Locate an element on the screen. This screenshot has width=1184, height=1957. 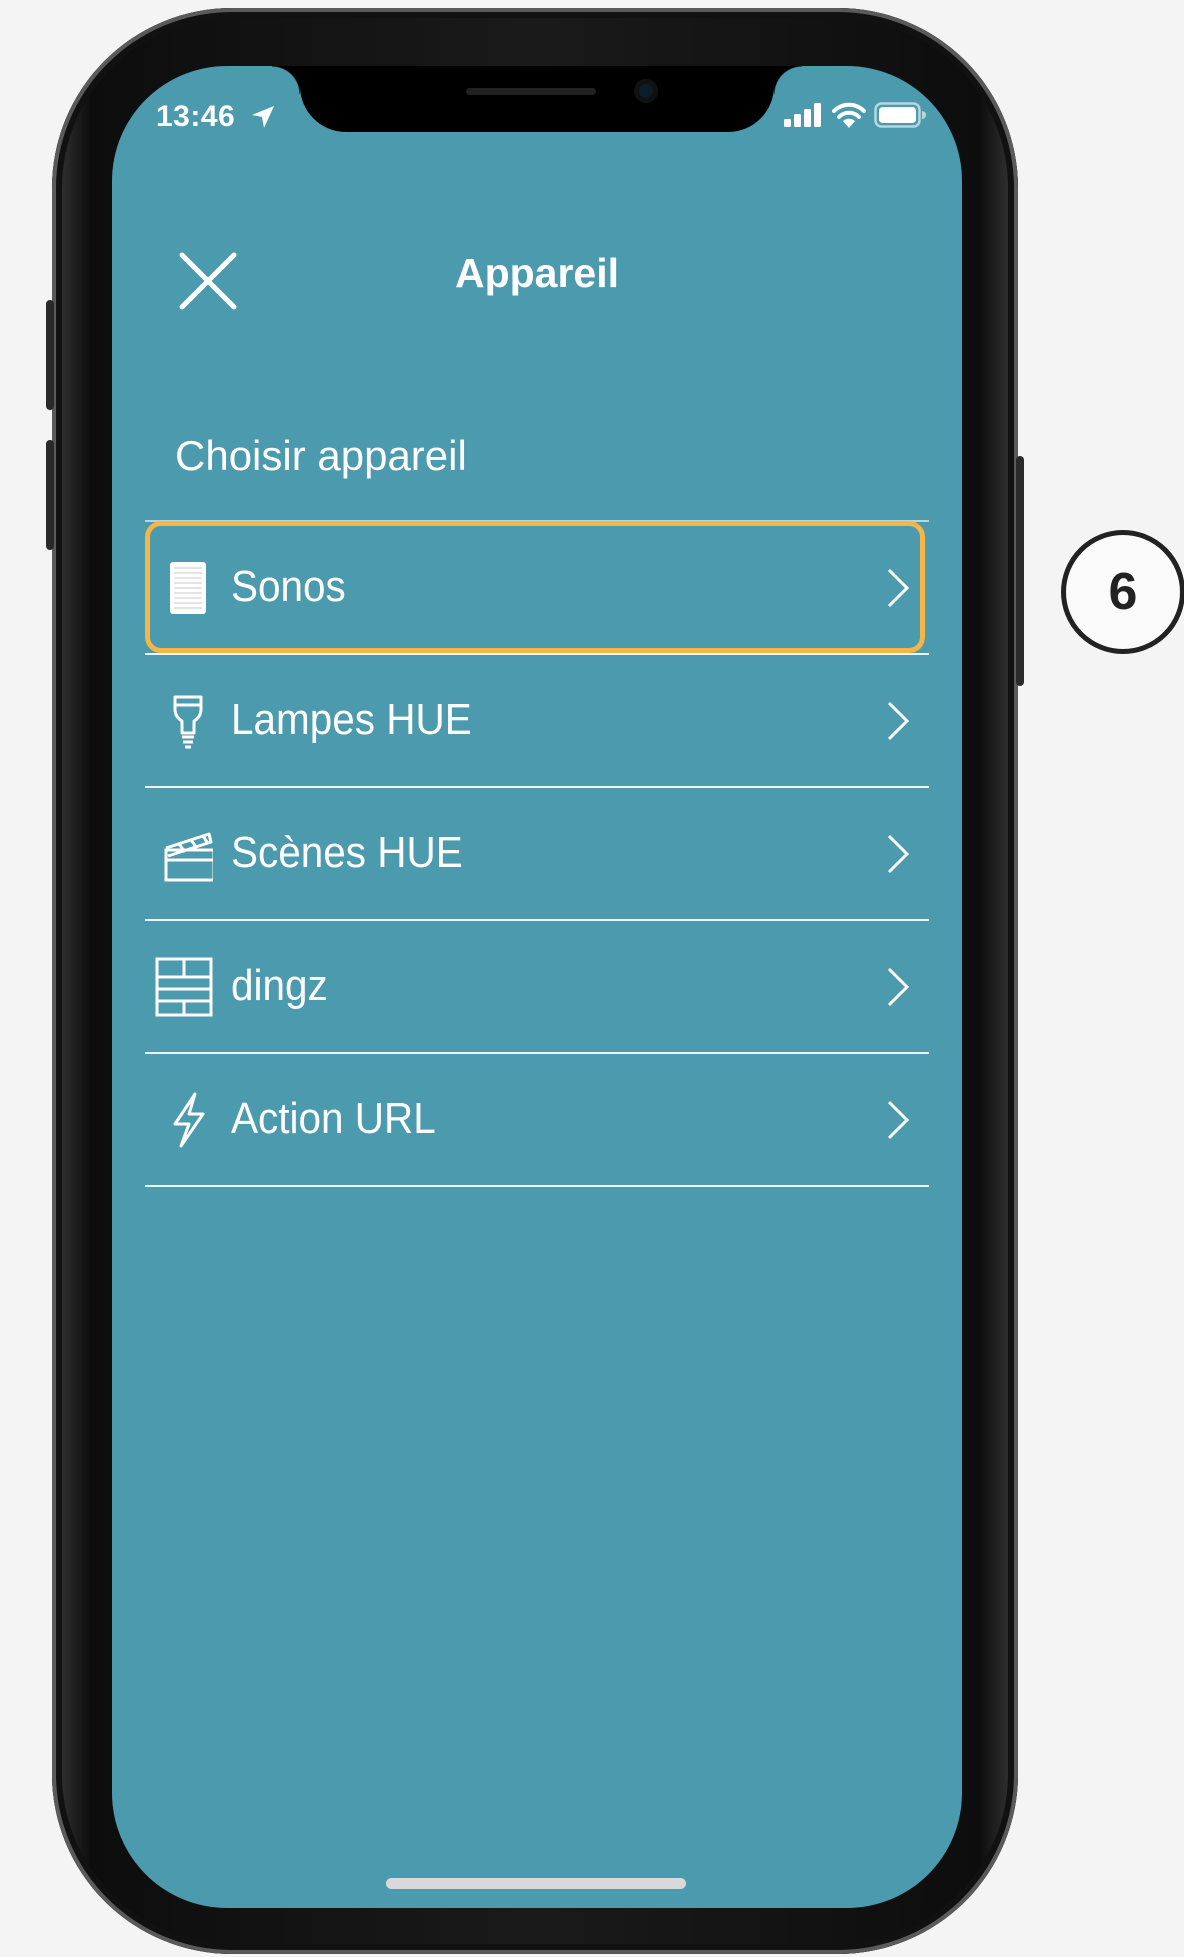
signal-icon is located at coordinates (802, 115).